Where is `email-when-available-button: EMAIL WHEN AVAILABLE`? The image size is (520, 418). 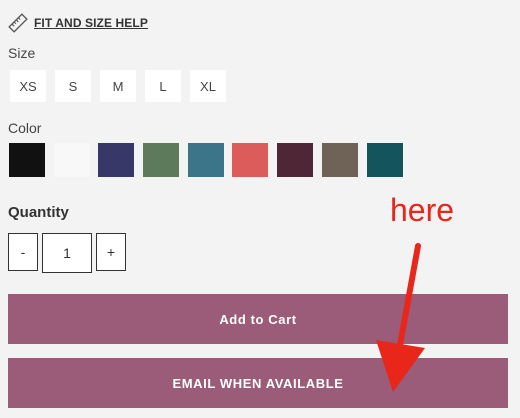 email-when-available-button: EMAIL WHEN AVAILABLE is located at coordinates (258, 383).